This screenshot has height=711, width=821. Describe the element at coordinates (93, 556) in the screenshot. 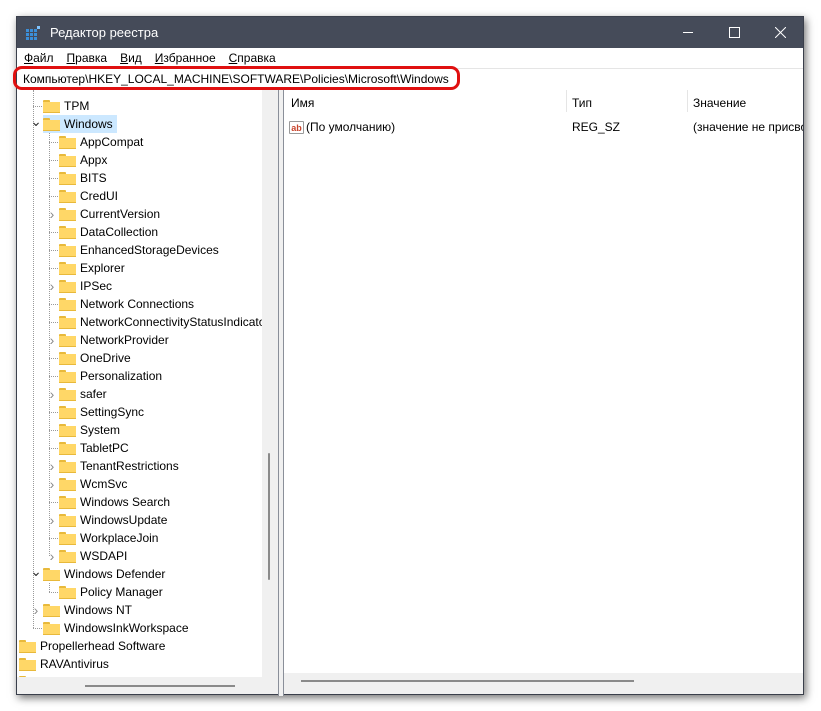

I see `tree-item: WSDAPI` at that location.